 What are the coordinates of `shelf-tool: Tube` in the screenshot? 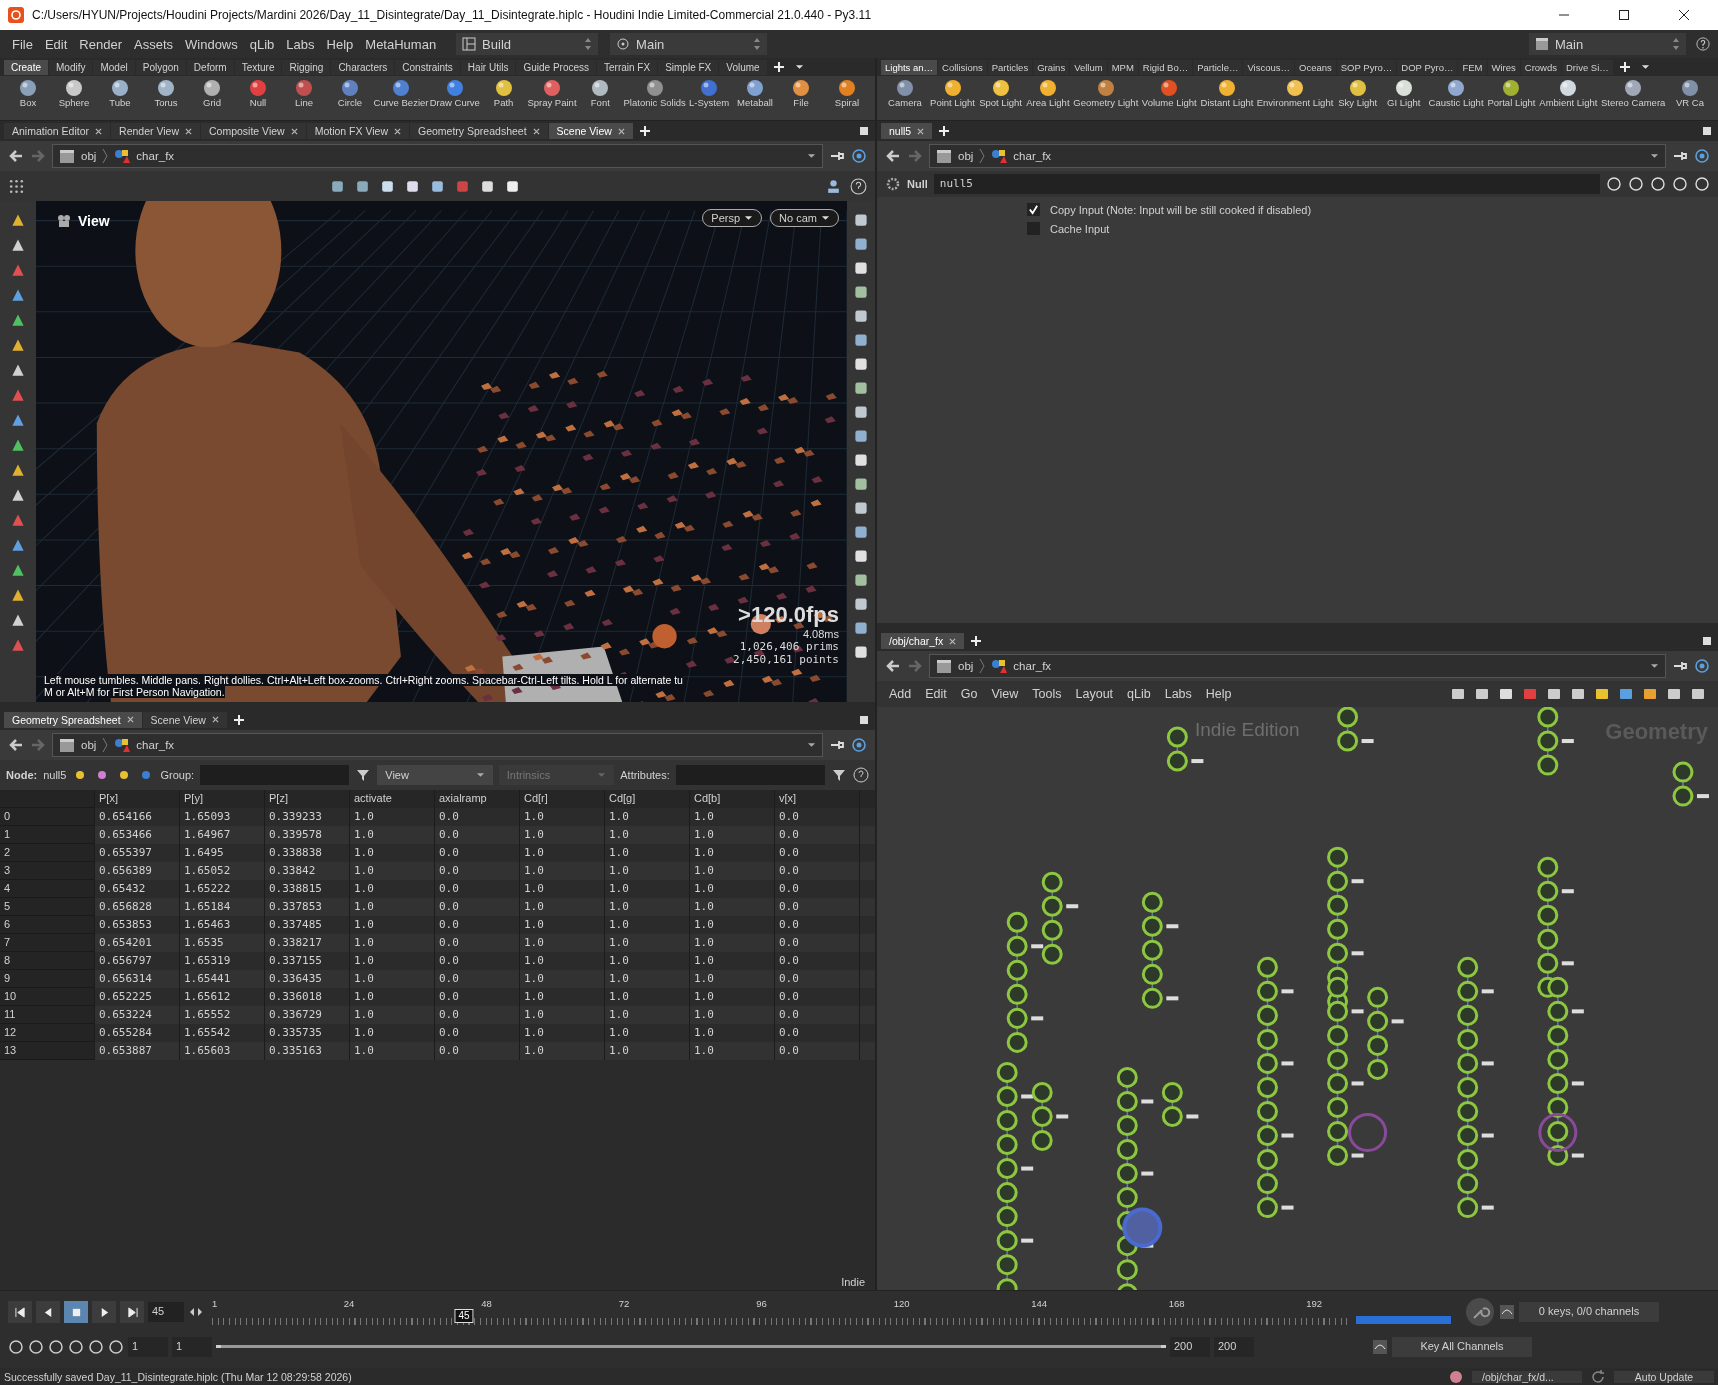 It's located at (120, 93).